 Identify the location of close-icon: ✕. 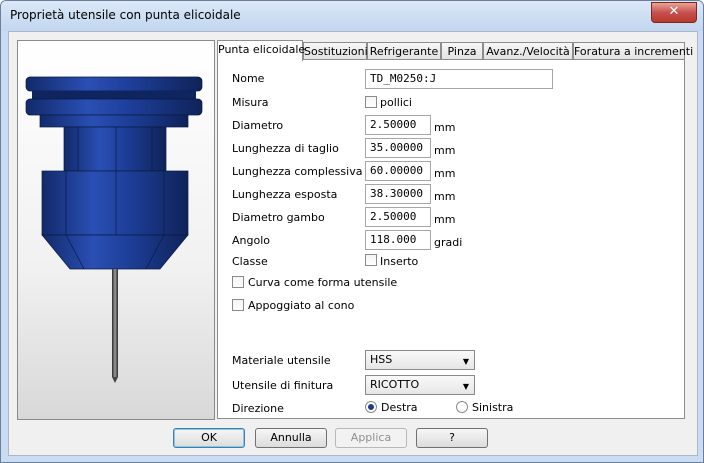
(674, 11).